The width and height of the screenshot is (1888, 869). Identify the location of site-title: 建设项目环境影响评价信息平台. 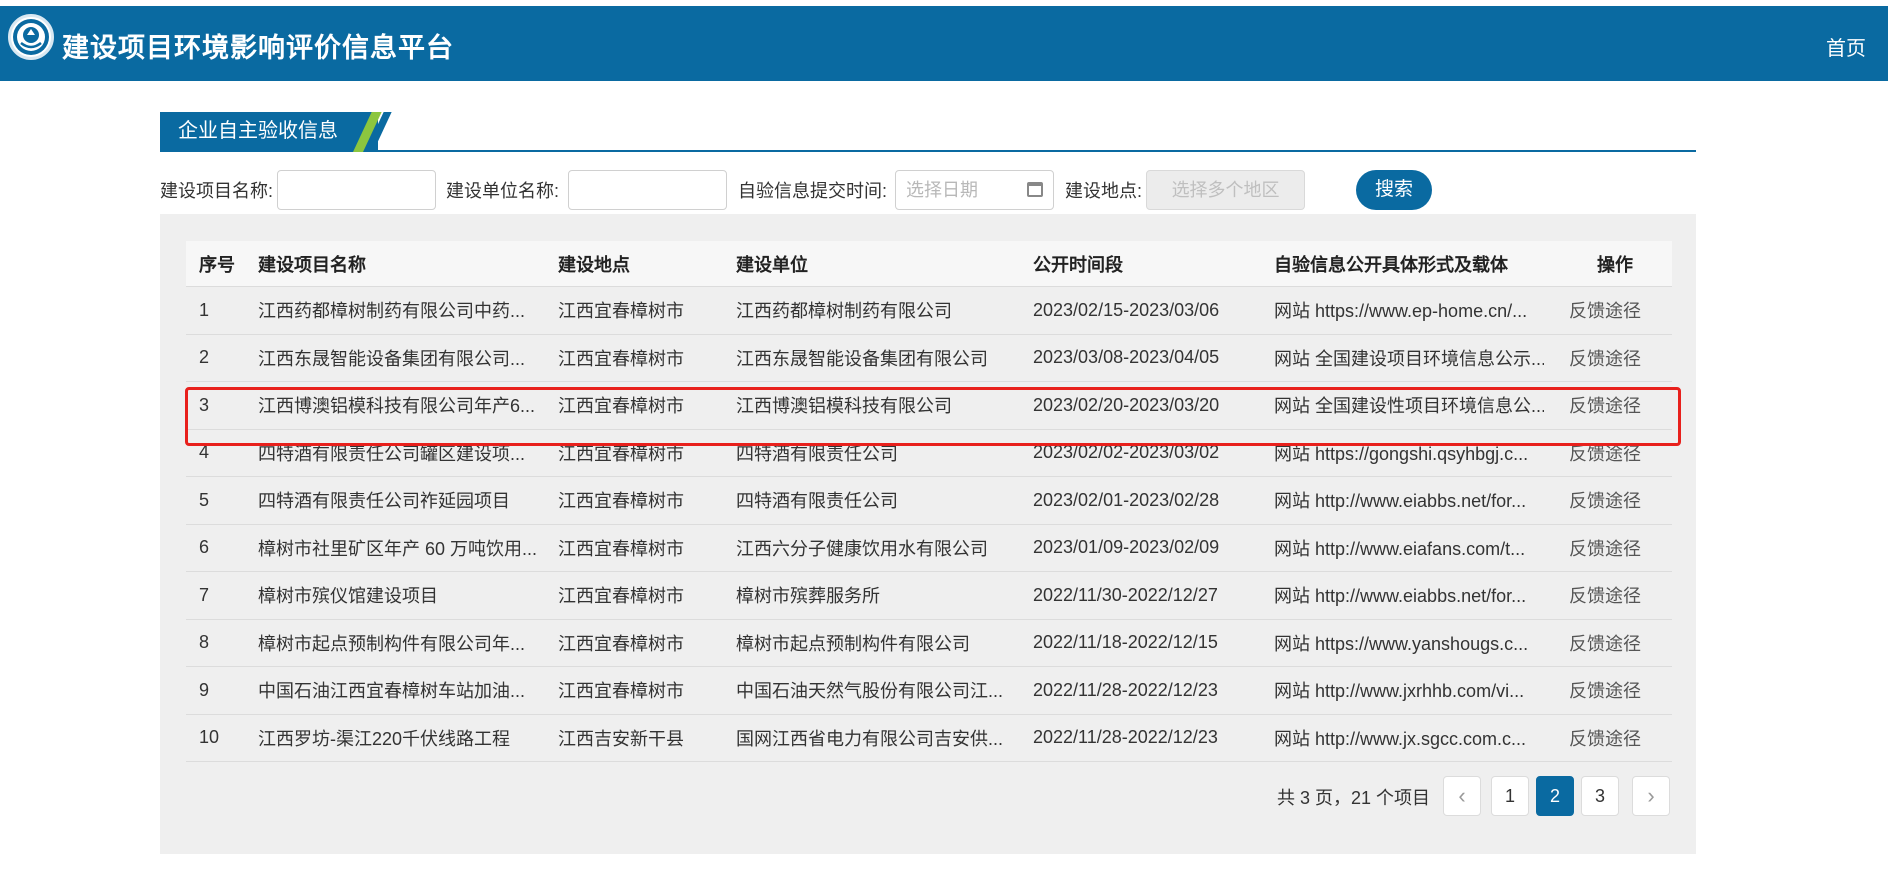
(258, 48).